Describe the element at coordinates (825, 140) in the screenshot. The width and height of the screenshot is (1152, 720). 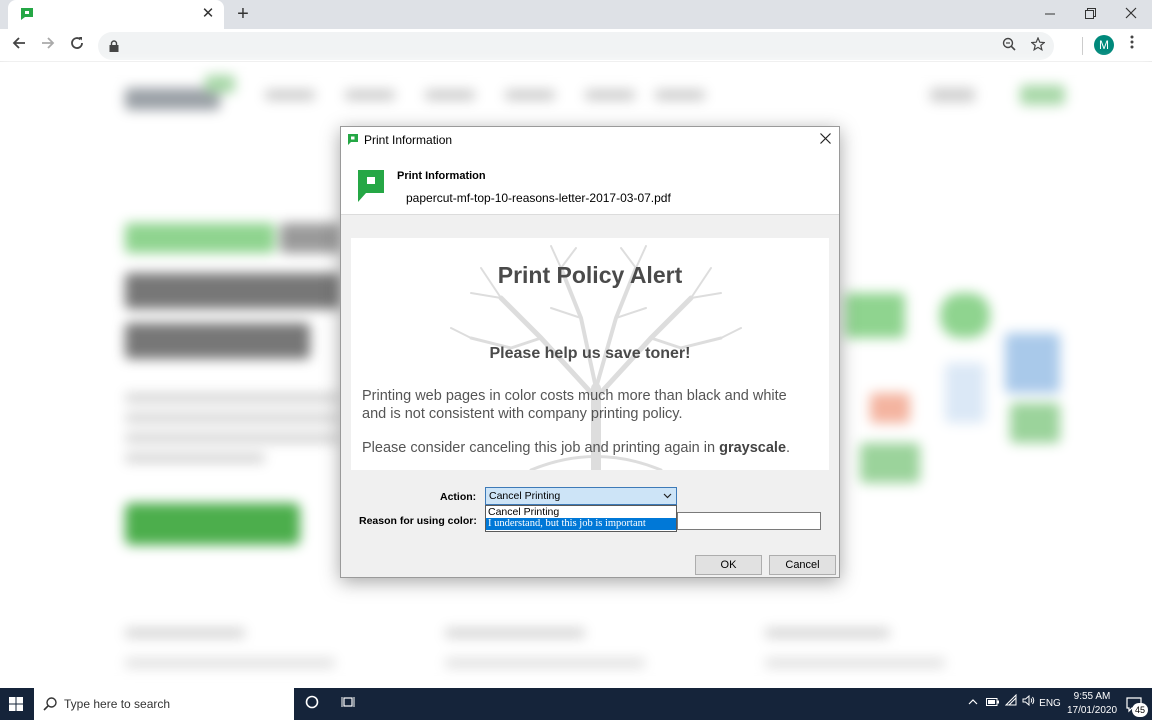
I see `dialog-close-icon` at that location.